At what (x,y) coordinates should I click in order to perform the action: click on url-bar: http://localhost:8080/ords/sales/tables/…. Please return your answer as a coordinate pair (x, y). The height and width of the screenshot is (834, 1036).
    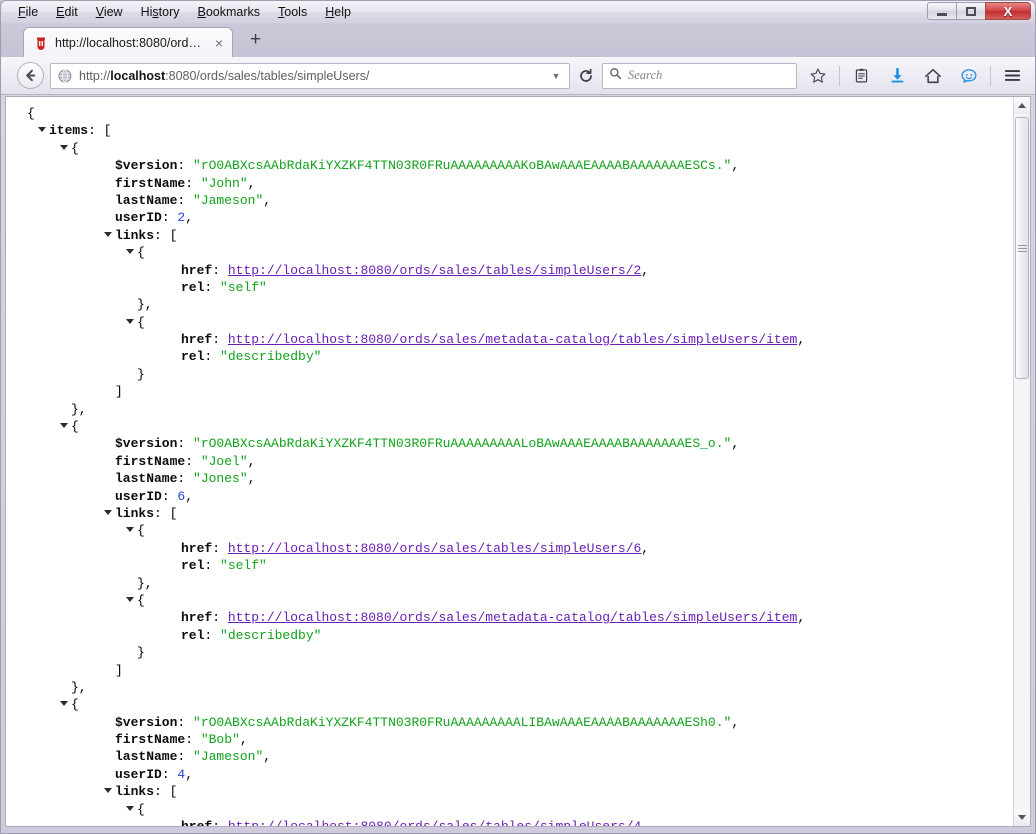
    Looking at the image, I should click on (310, 75).